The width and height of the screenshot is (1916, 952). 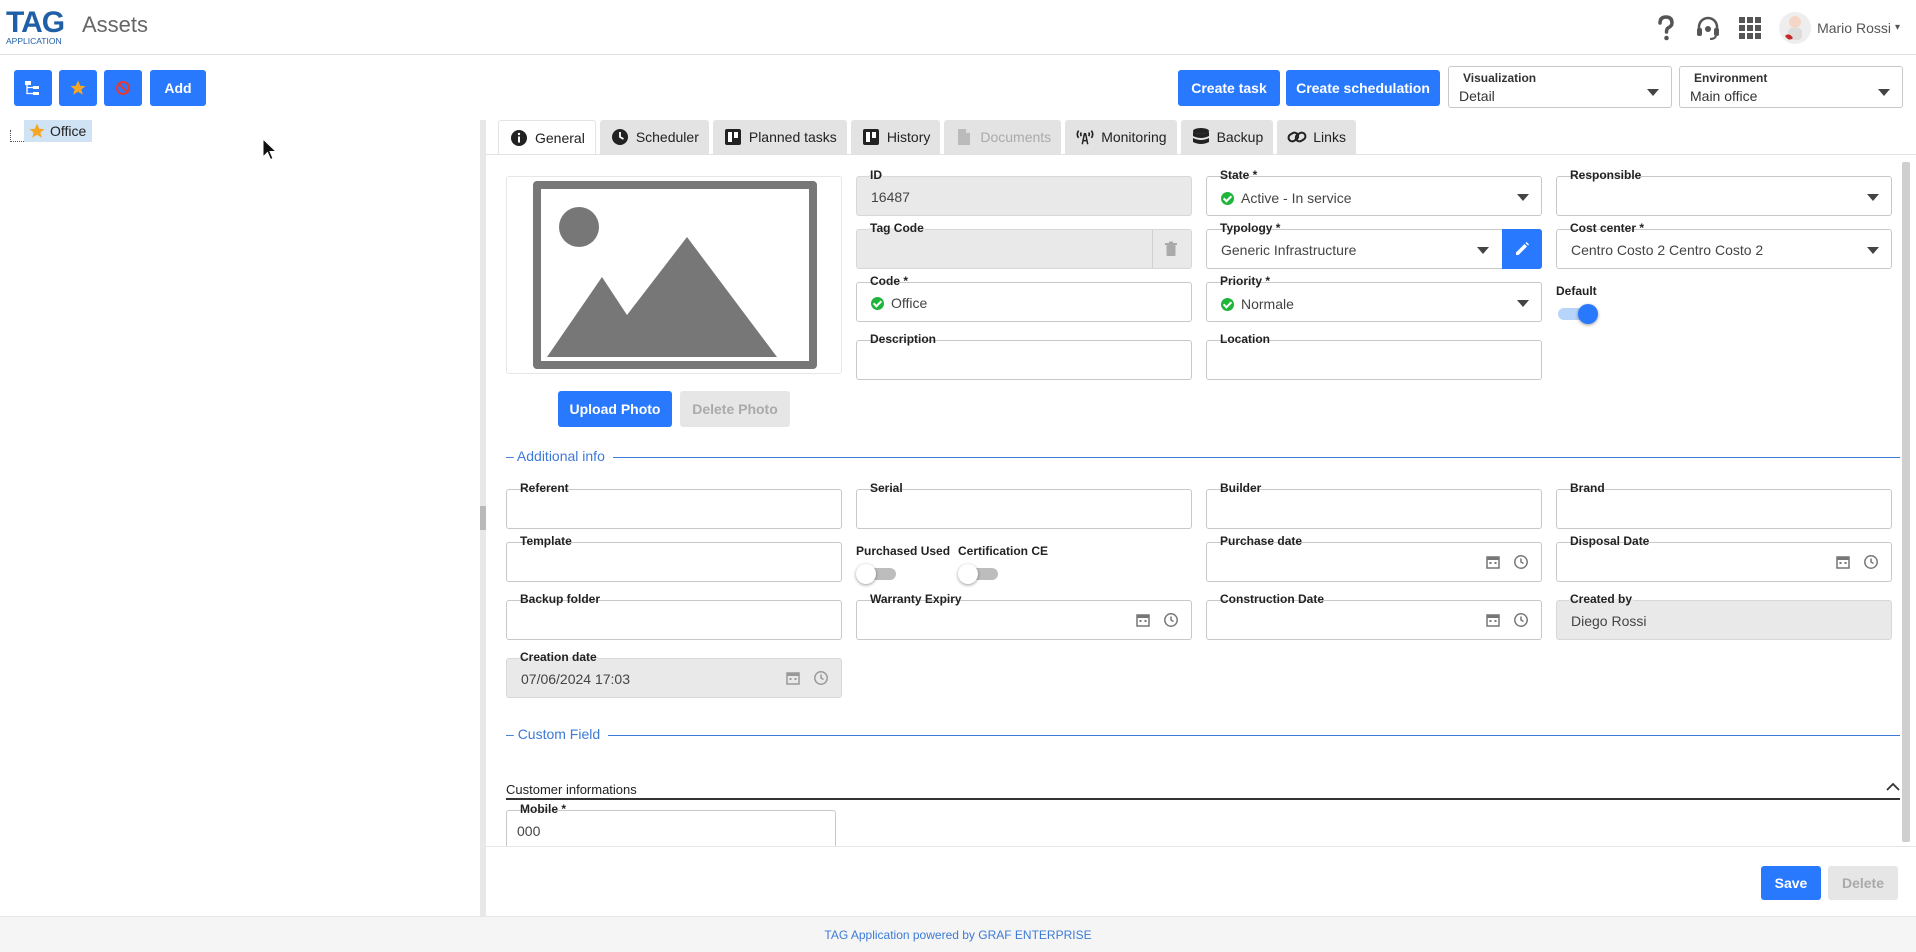 I want to click on upload-photo-button: Upload Photo, so click(x=615, y=409).